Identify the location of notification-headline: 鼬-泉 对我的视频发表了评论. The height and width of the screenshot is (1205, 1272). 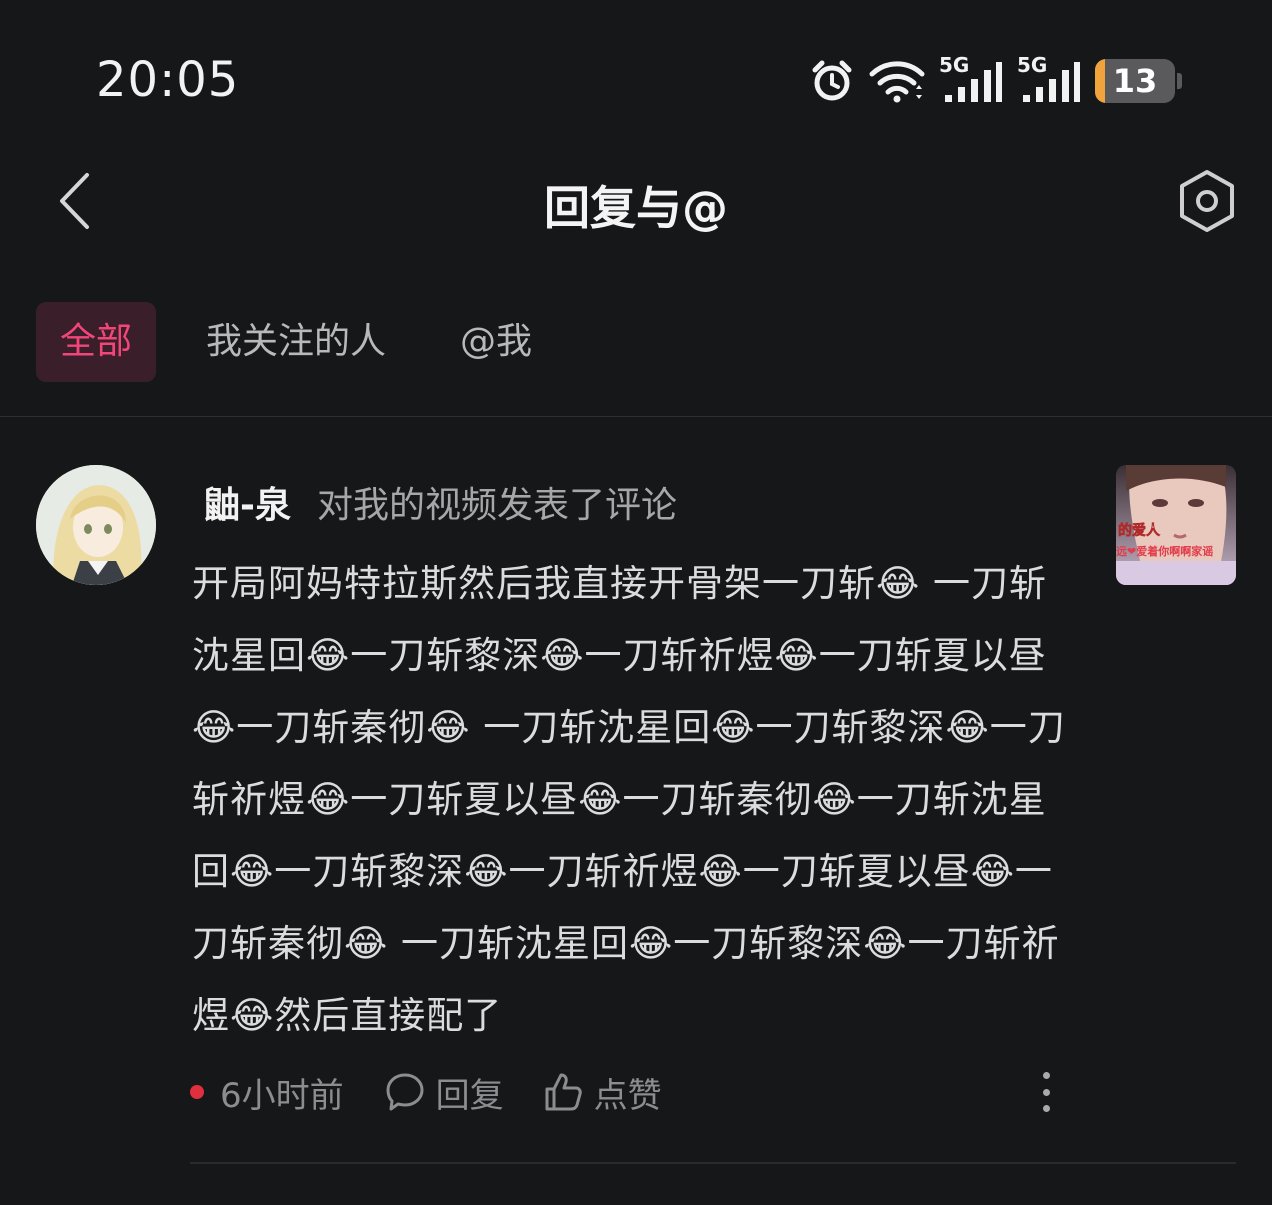
(440, 506).